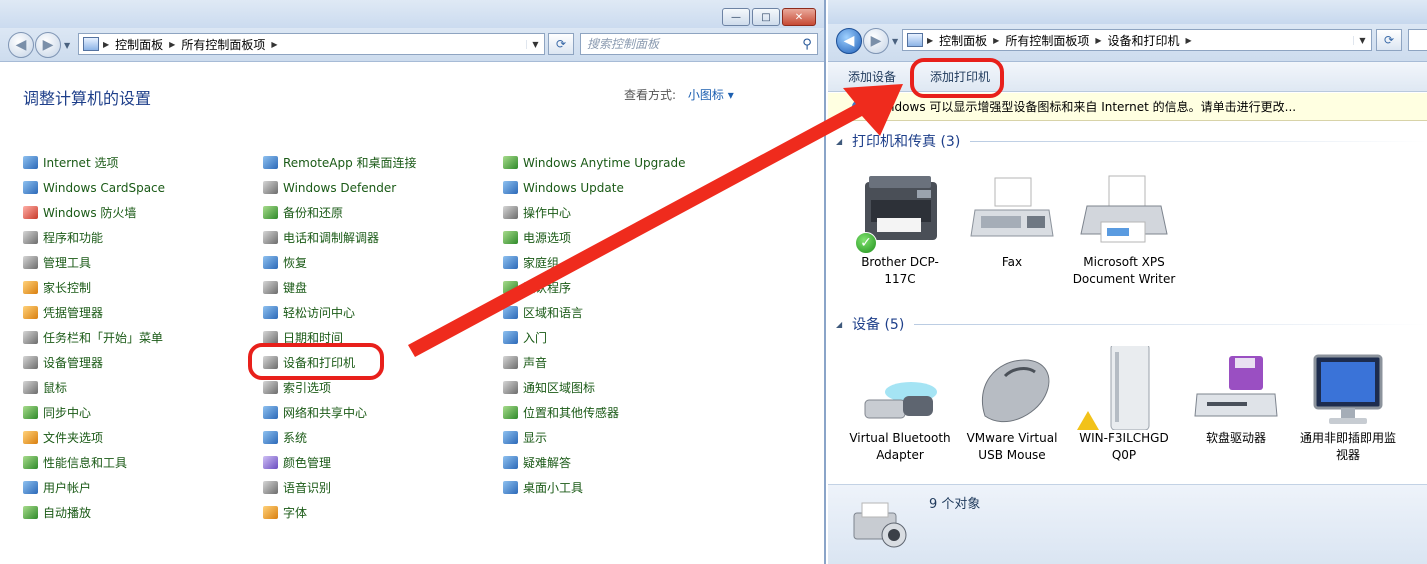 The width and height of the screenshot is (1427, 564). Describe the element at coordinates (623, 362) in the screenshot. I see `cp-item-sound: 声音` at that location.